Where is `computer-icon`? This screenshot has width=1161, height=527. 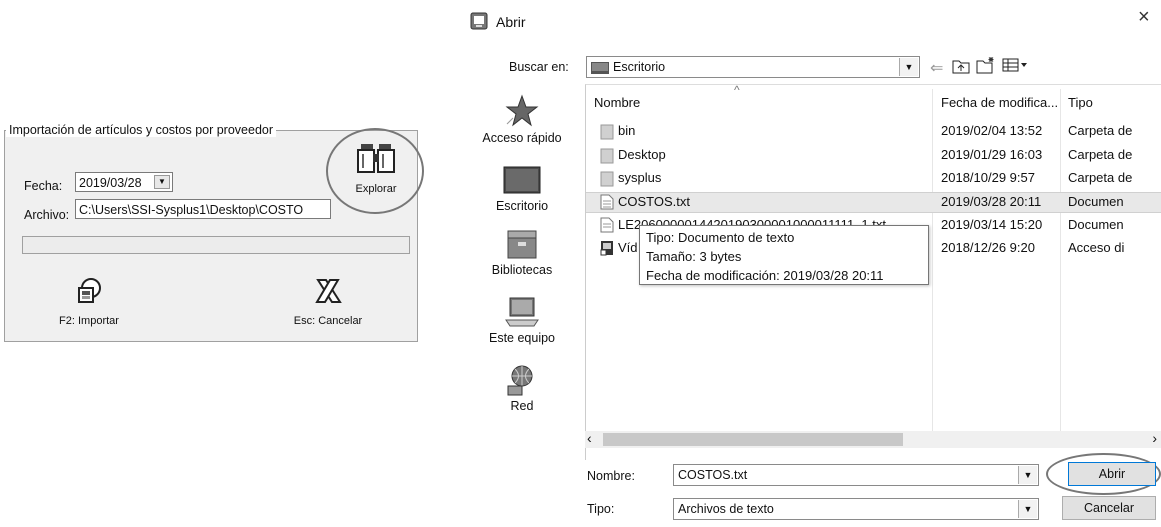
computer-icon is located at coordinates (522, 312).